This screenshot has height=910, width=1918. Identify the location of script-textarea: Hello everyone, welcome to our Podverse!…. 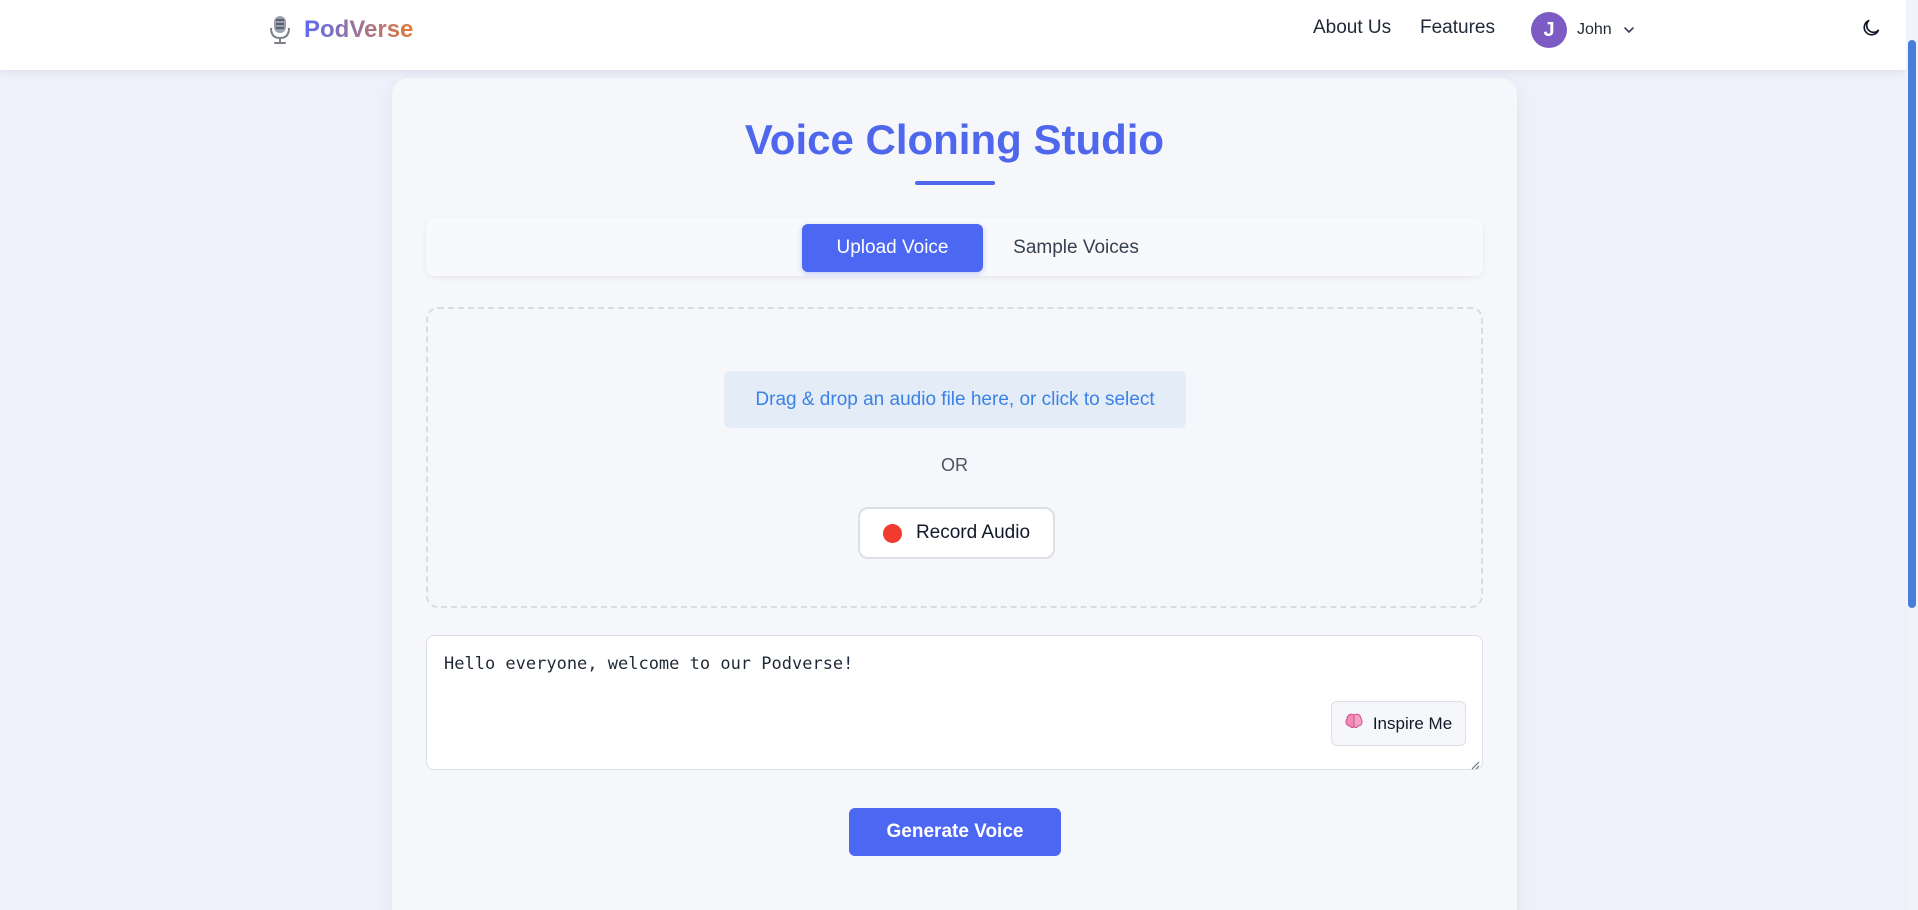
(954, 702).